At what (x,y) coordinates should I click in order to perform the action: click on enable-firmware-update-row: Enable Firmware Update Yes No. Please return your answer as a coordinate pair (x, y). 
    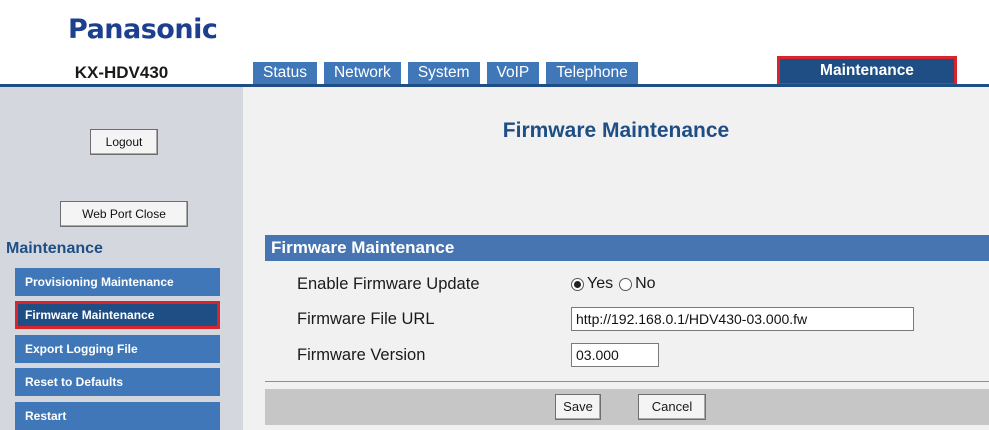
    Looking at the image, I should click on (627, 284).